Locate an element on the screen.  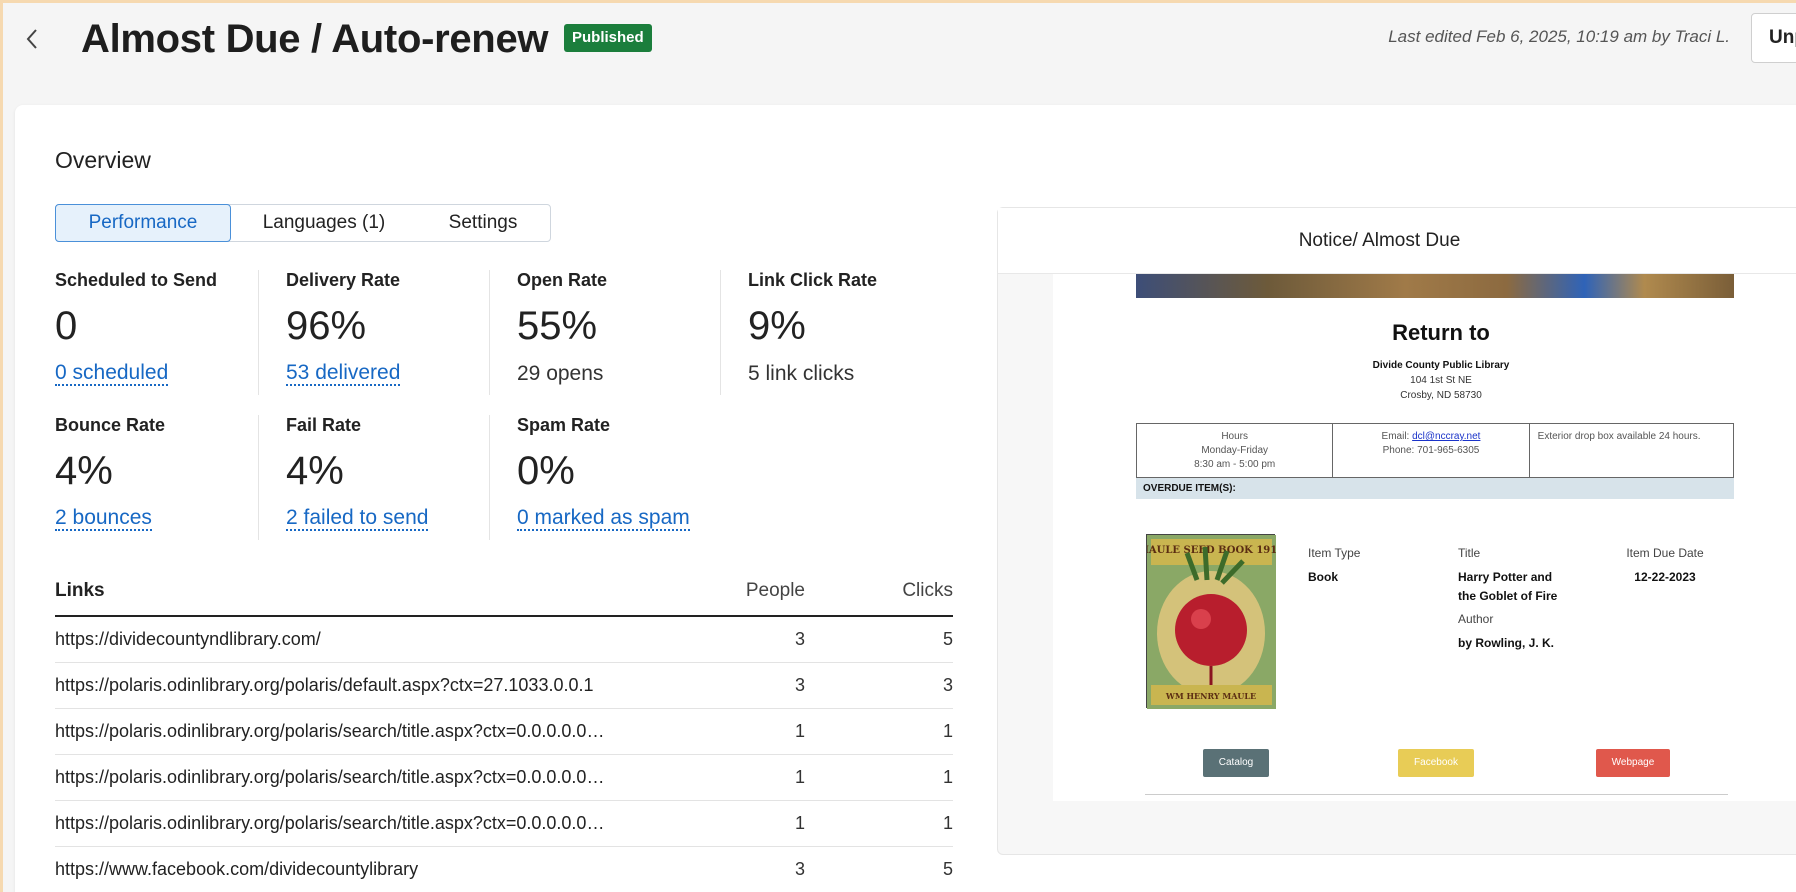
unpublish-button: Unpublish is located at coordinates (1773, 38).